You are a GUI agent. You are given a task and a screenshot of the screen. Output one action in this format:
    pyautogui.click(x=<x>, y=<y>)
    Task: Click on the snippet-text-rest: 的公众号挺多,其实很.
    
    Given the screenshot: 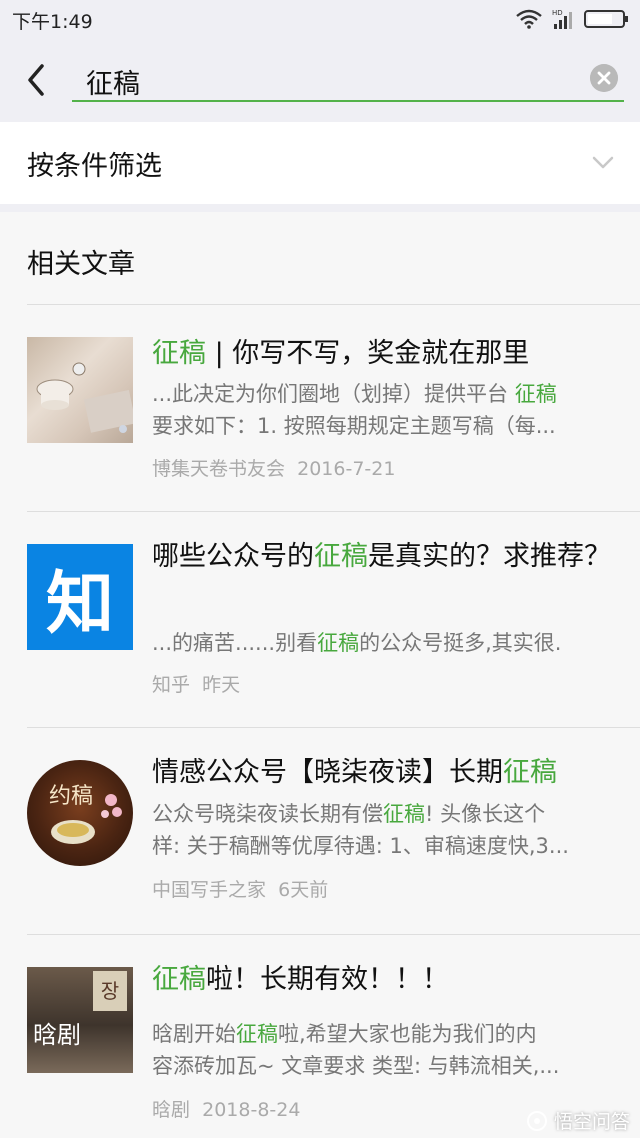 What is the action you would take?
    pyautogui.click(x=460, y=643)
    